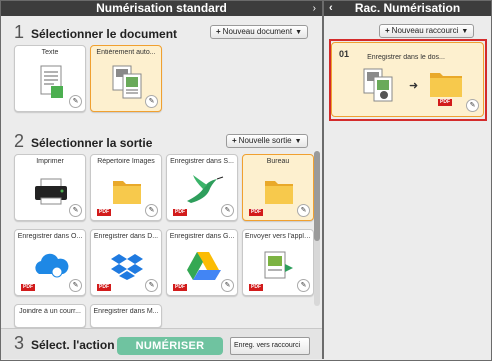 This screenshot has height=361, width=492. I want to click on left-panel-title: Numérisation standard, so click(161, 8).